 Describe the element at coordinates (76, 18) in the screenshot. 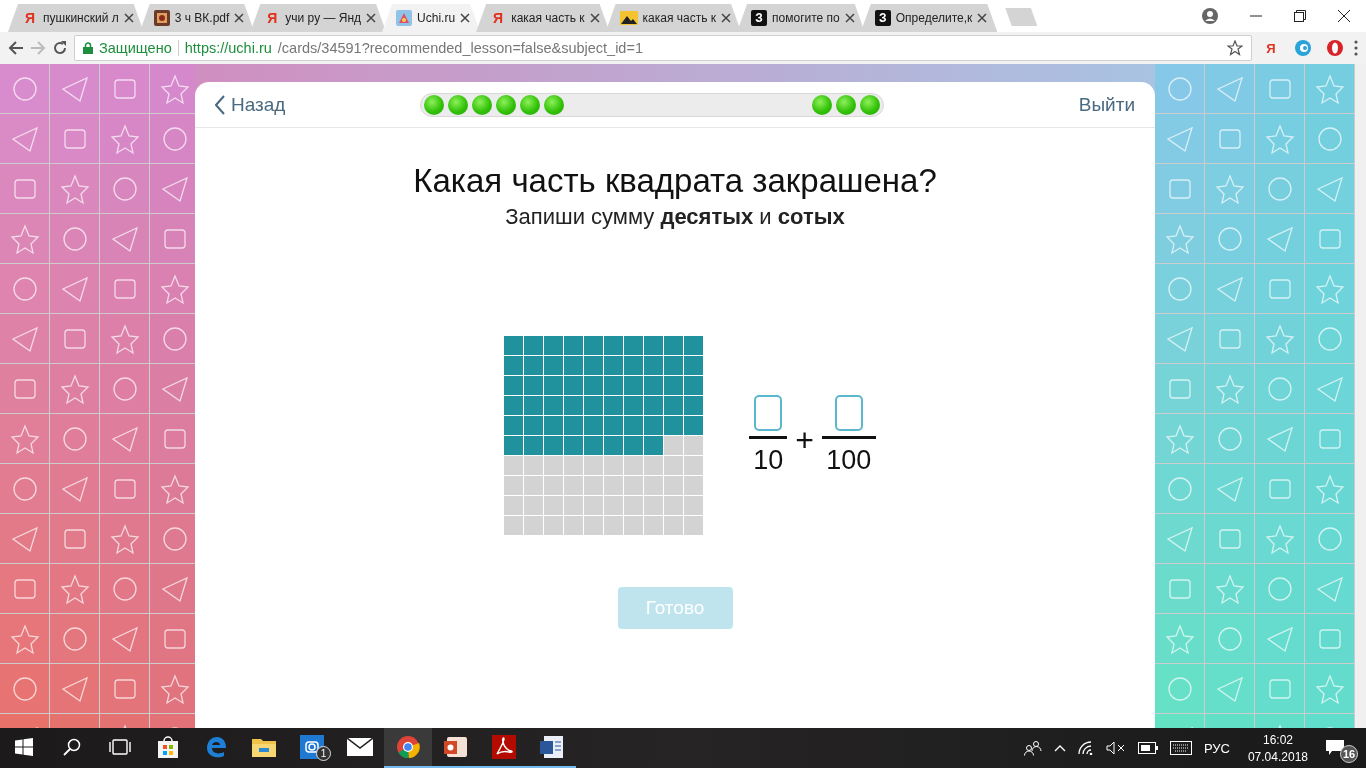

I see `browser-tab: Я пушкинский л` at that location.